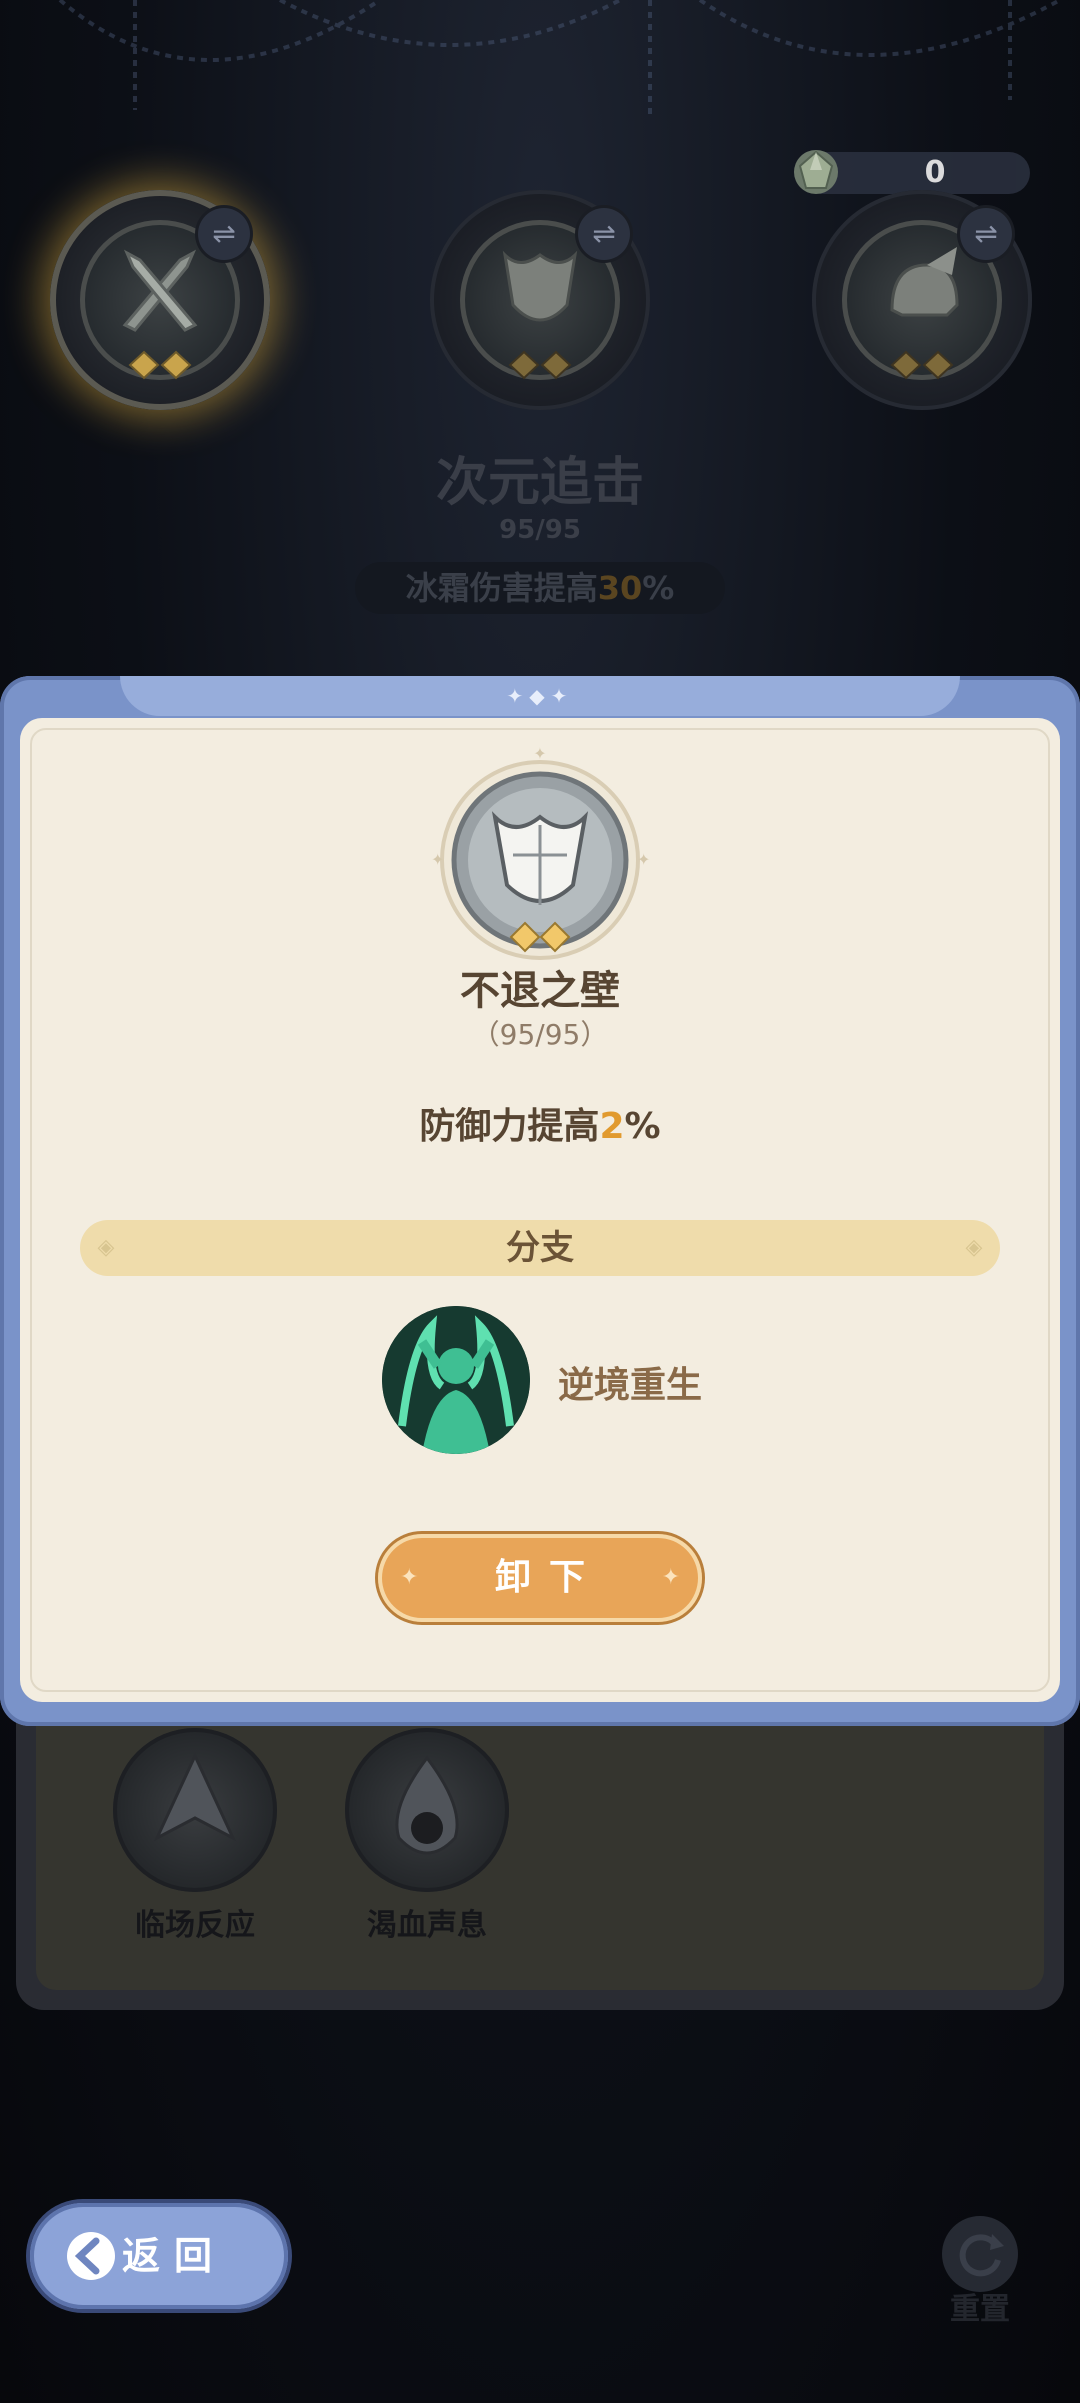  Describe the element at coordinates (195, 1810) in the screenshot. I see `crystal-arrow-icon` at that location.